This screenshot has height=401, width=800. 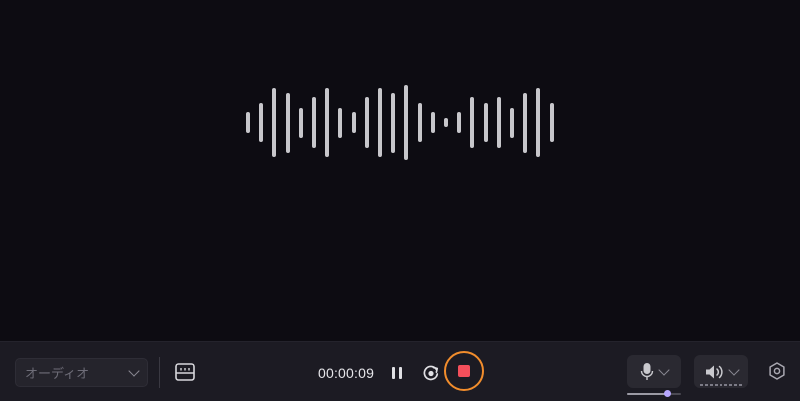 I want to click on restart-button, so click(x=431, y=373).